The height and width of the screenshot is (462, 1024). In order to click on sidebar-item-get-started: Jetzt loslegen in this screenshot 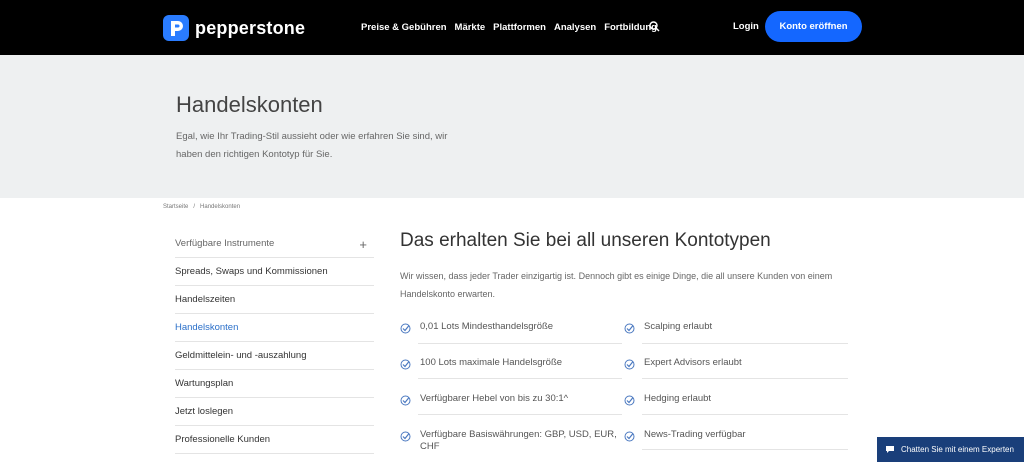, I will do `click(274, 412)`.